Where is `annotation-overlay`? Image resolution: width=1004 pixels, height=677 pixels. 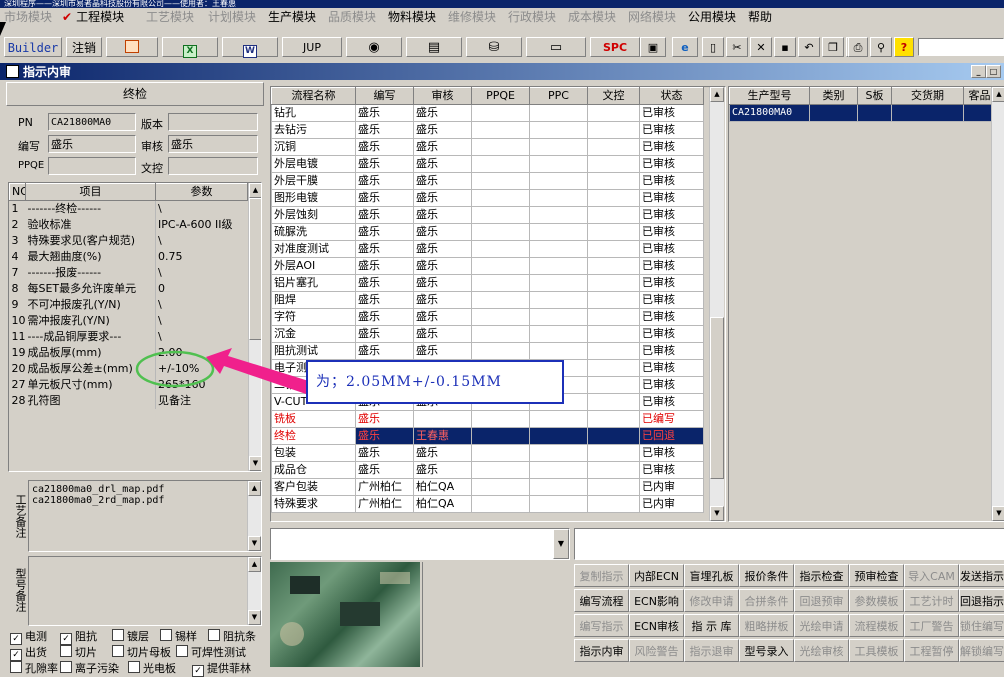 annotation-overlay is located at coordinates (223, 371).